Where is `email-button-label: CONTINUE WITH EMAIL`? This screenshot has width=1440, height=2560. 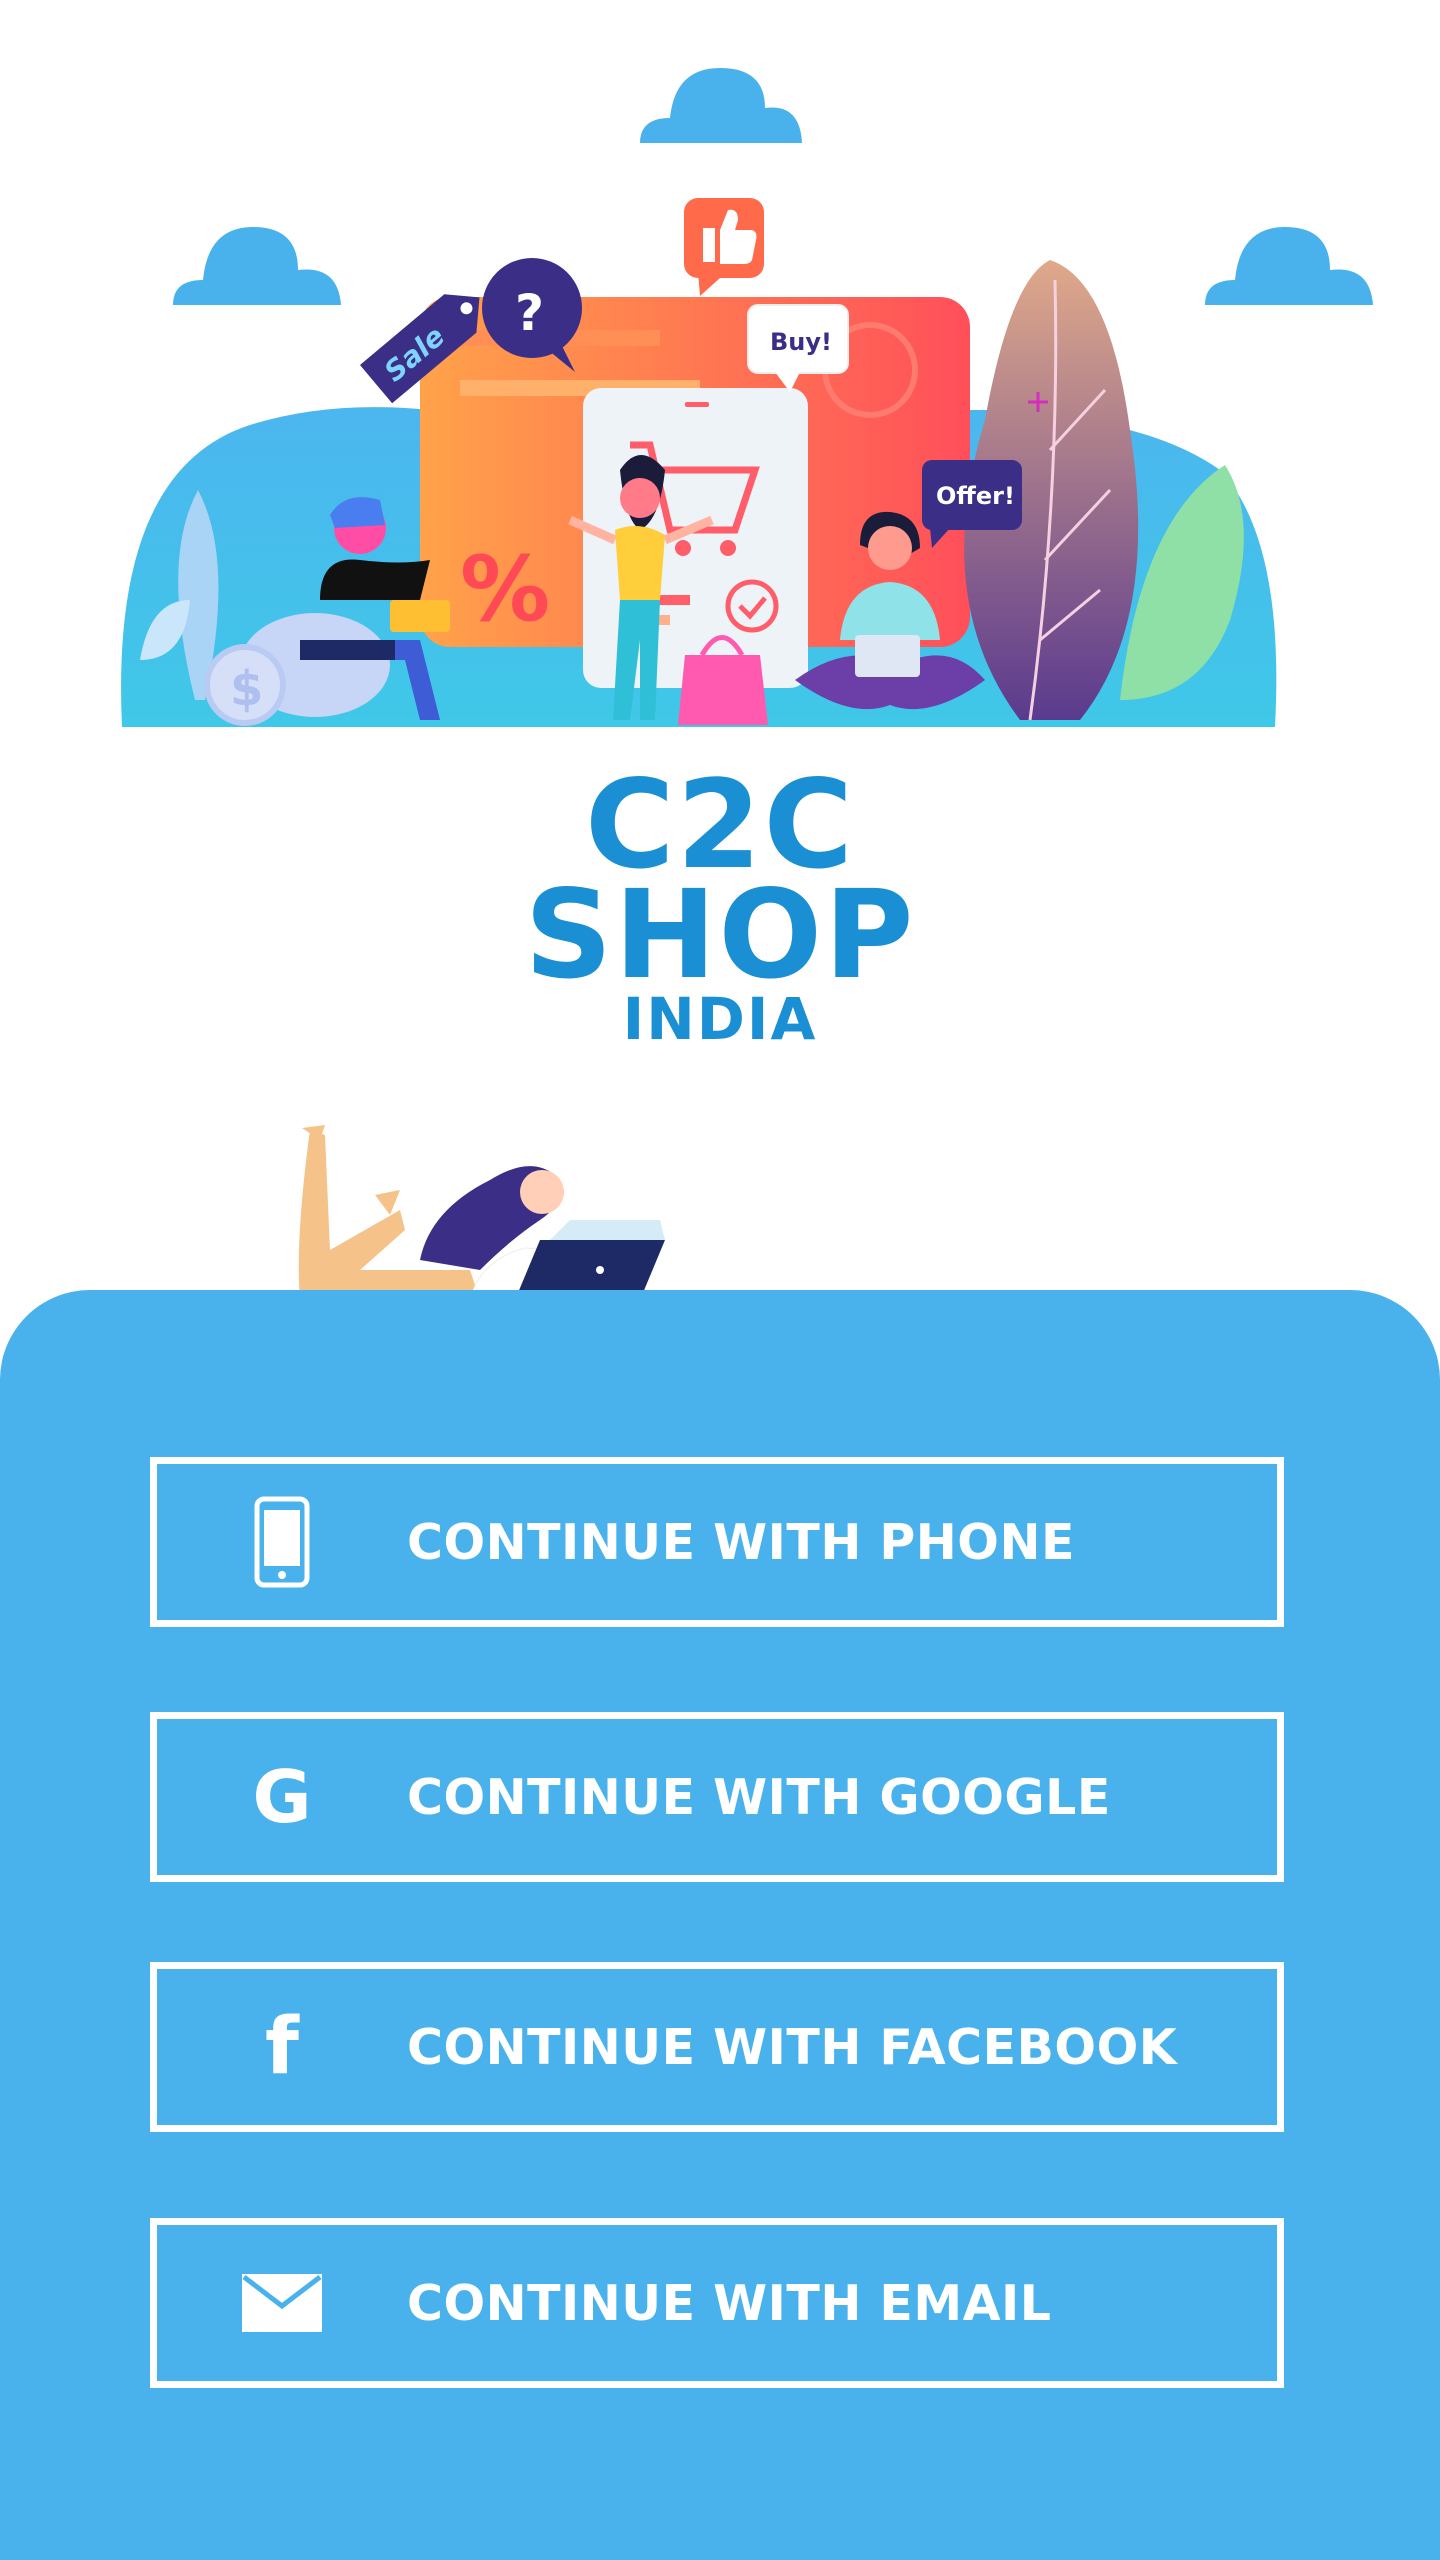
email-button-label: CONTINUE WITH EMAIL is located at coordinates (729, 2303).